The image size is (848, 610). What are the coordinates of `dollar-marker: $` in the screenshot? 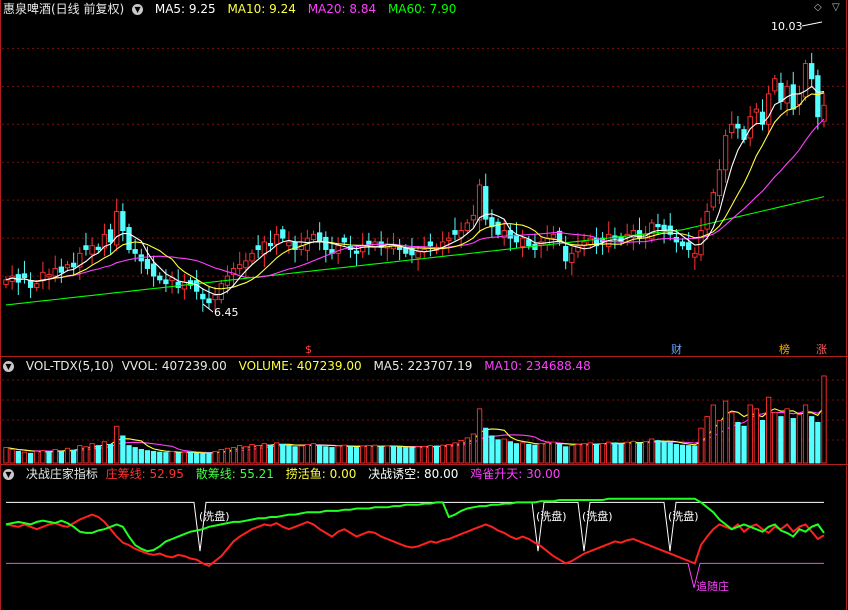 It's located at (308, 349).